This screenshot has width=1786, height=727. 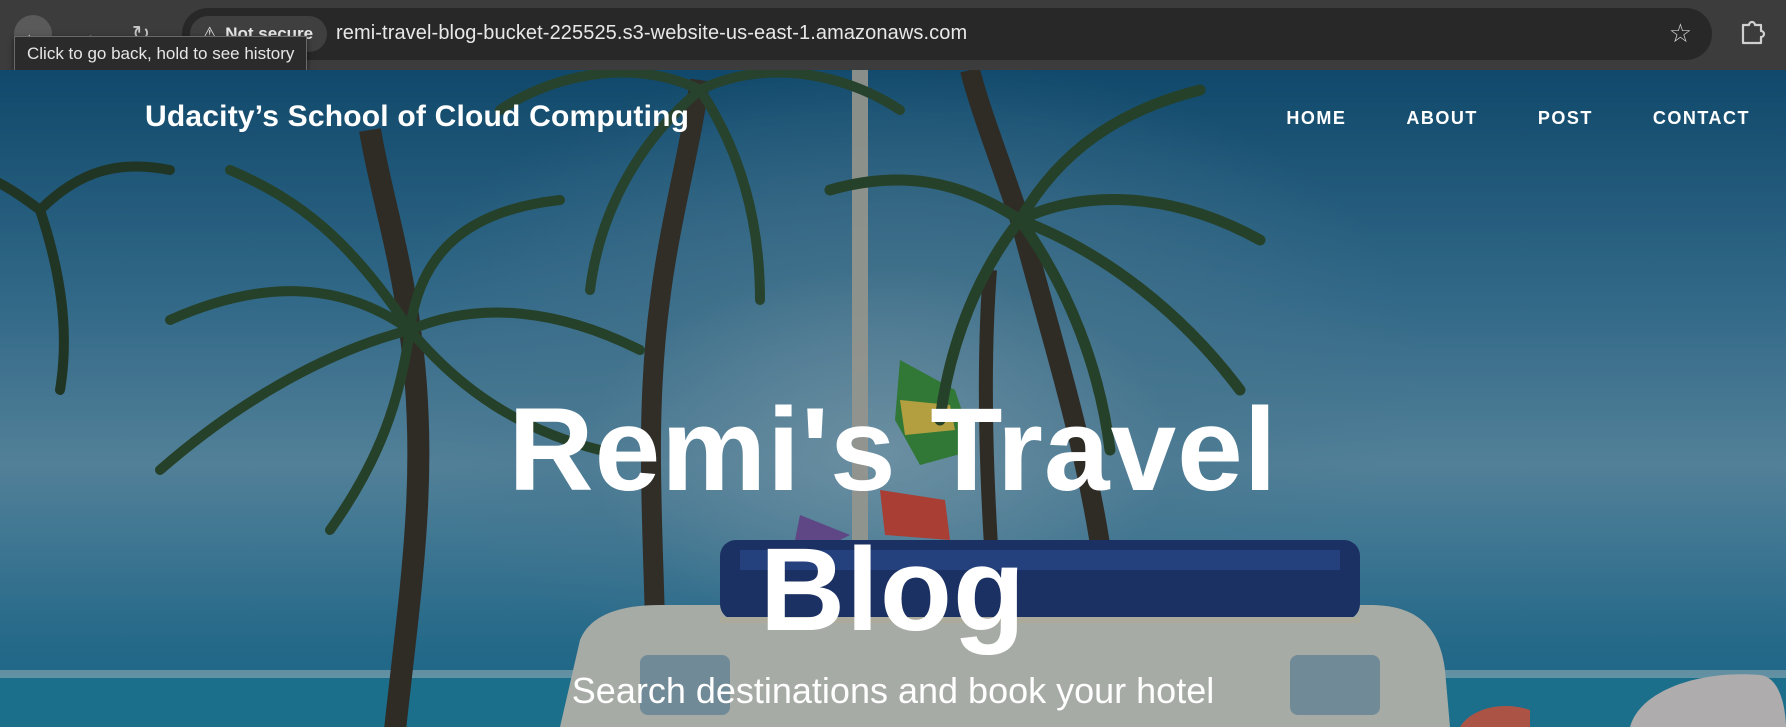 I want to click on star-icon: ☆, so click(x=1680, y=33).